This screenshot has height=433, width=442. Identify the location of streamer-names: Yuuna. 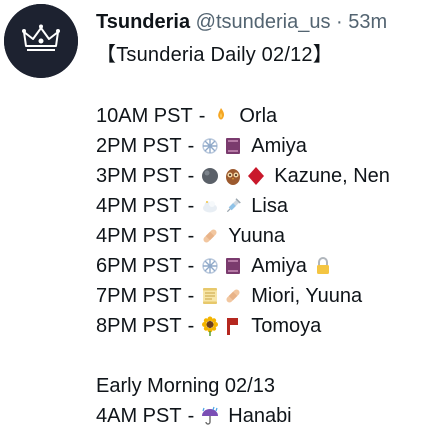
(256, 236).